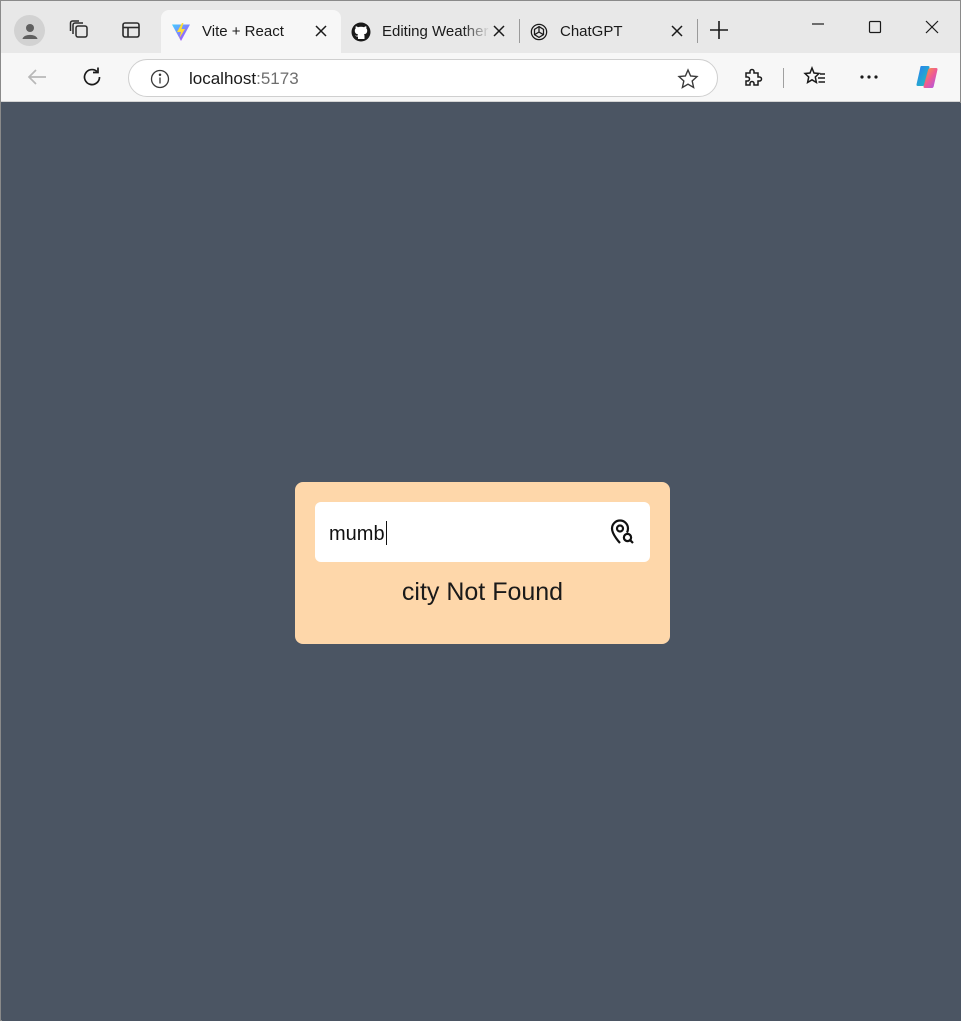  I want to click on favorite-star-icon, so click(688, 79).